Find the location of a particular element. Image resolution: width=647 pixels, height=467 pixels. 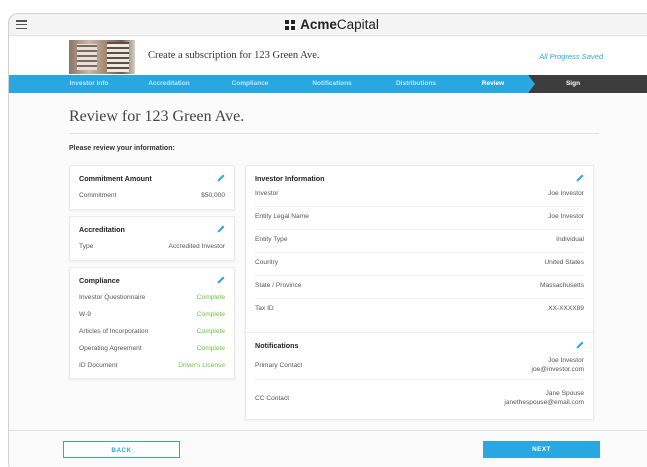

accreditation-card: Accreditation Type Accredited Investor is located at coordinates (152, 238).